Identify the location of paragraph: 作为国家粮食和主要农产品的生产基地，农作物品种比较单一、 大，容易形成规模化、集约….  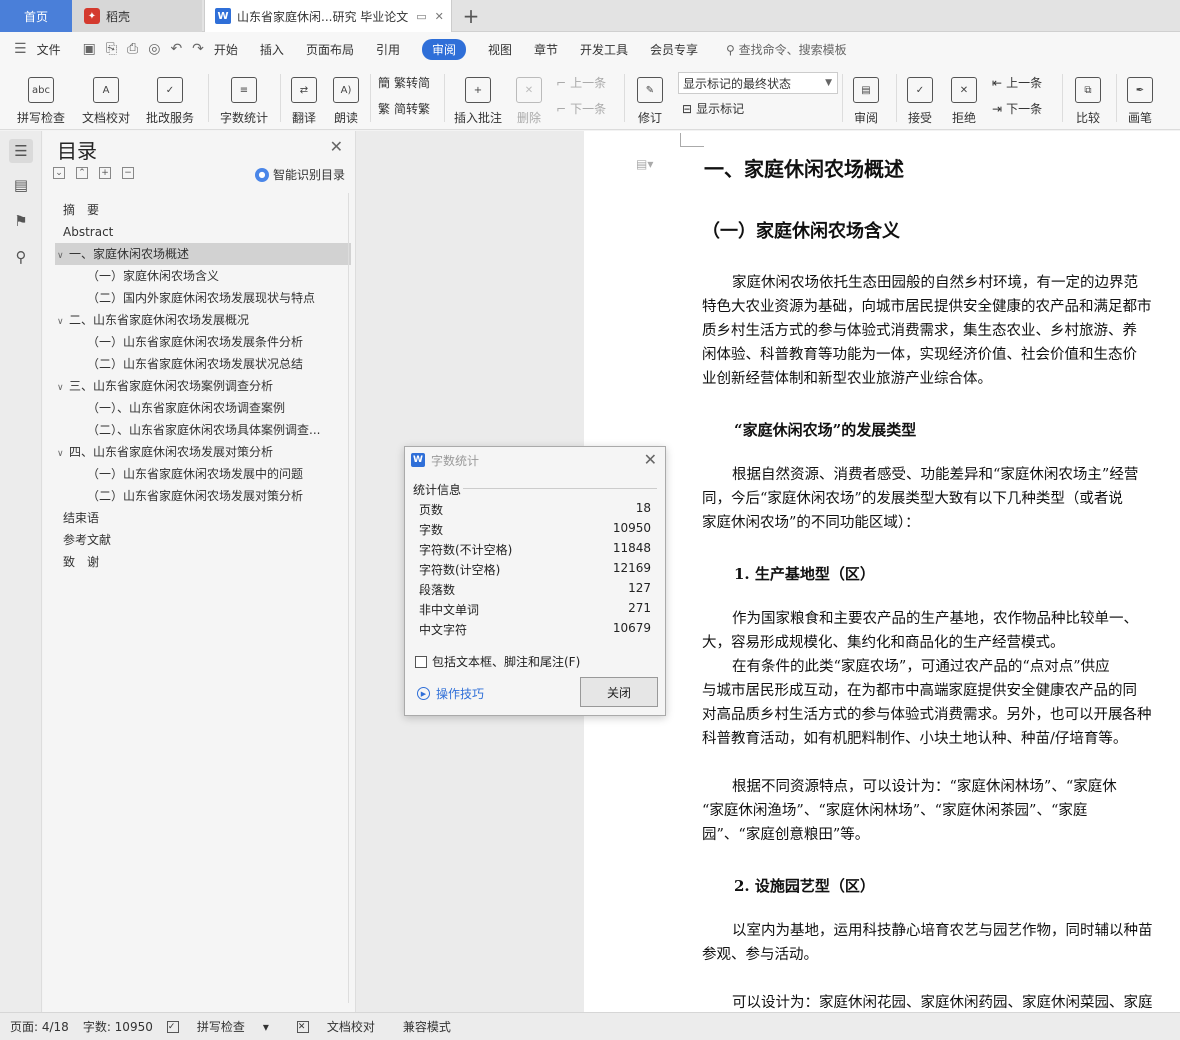
(941, 679).